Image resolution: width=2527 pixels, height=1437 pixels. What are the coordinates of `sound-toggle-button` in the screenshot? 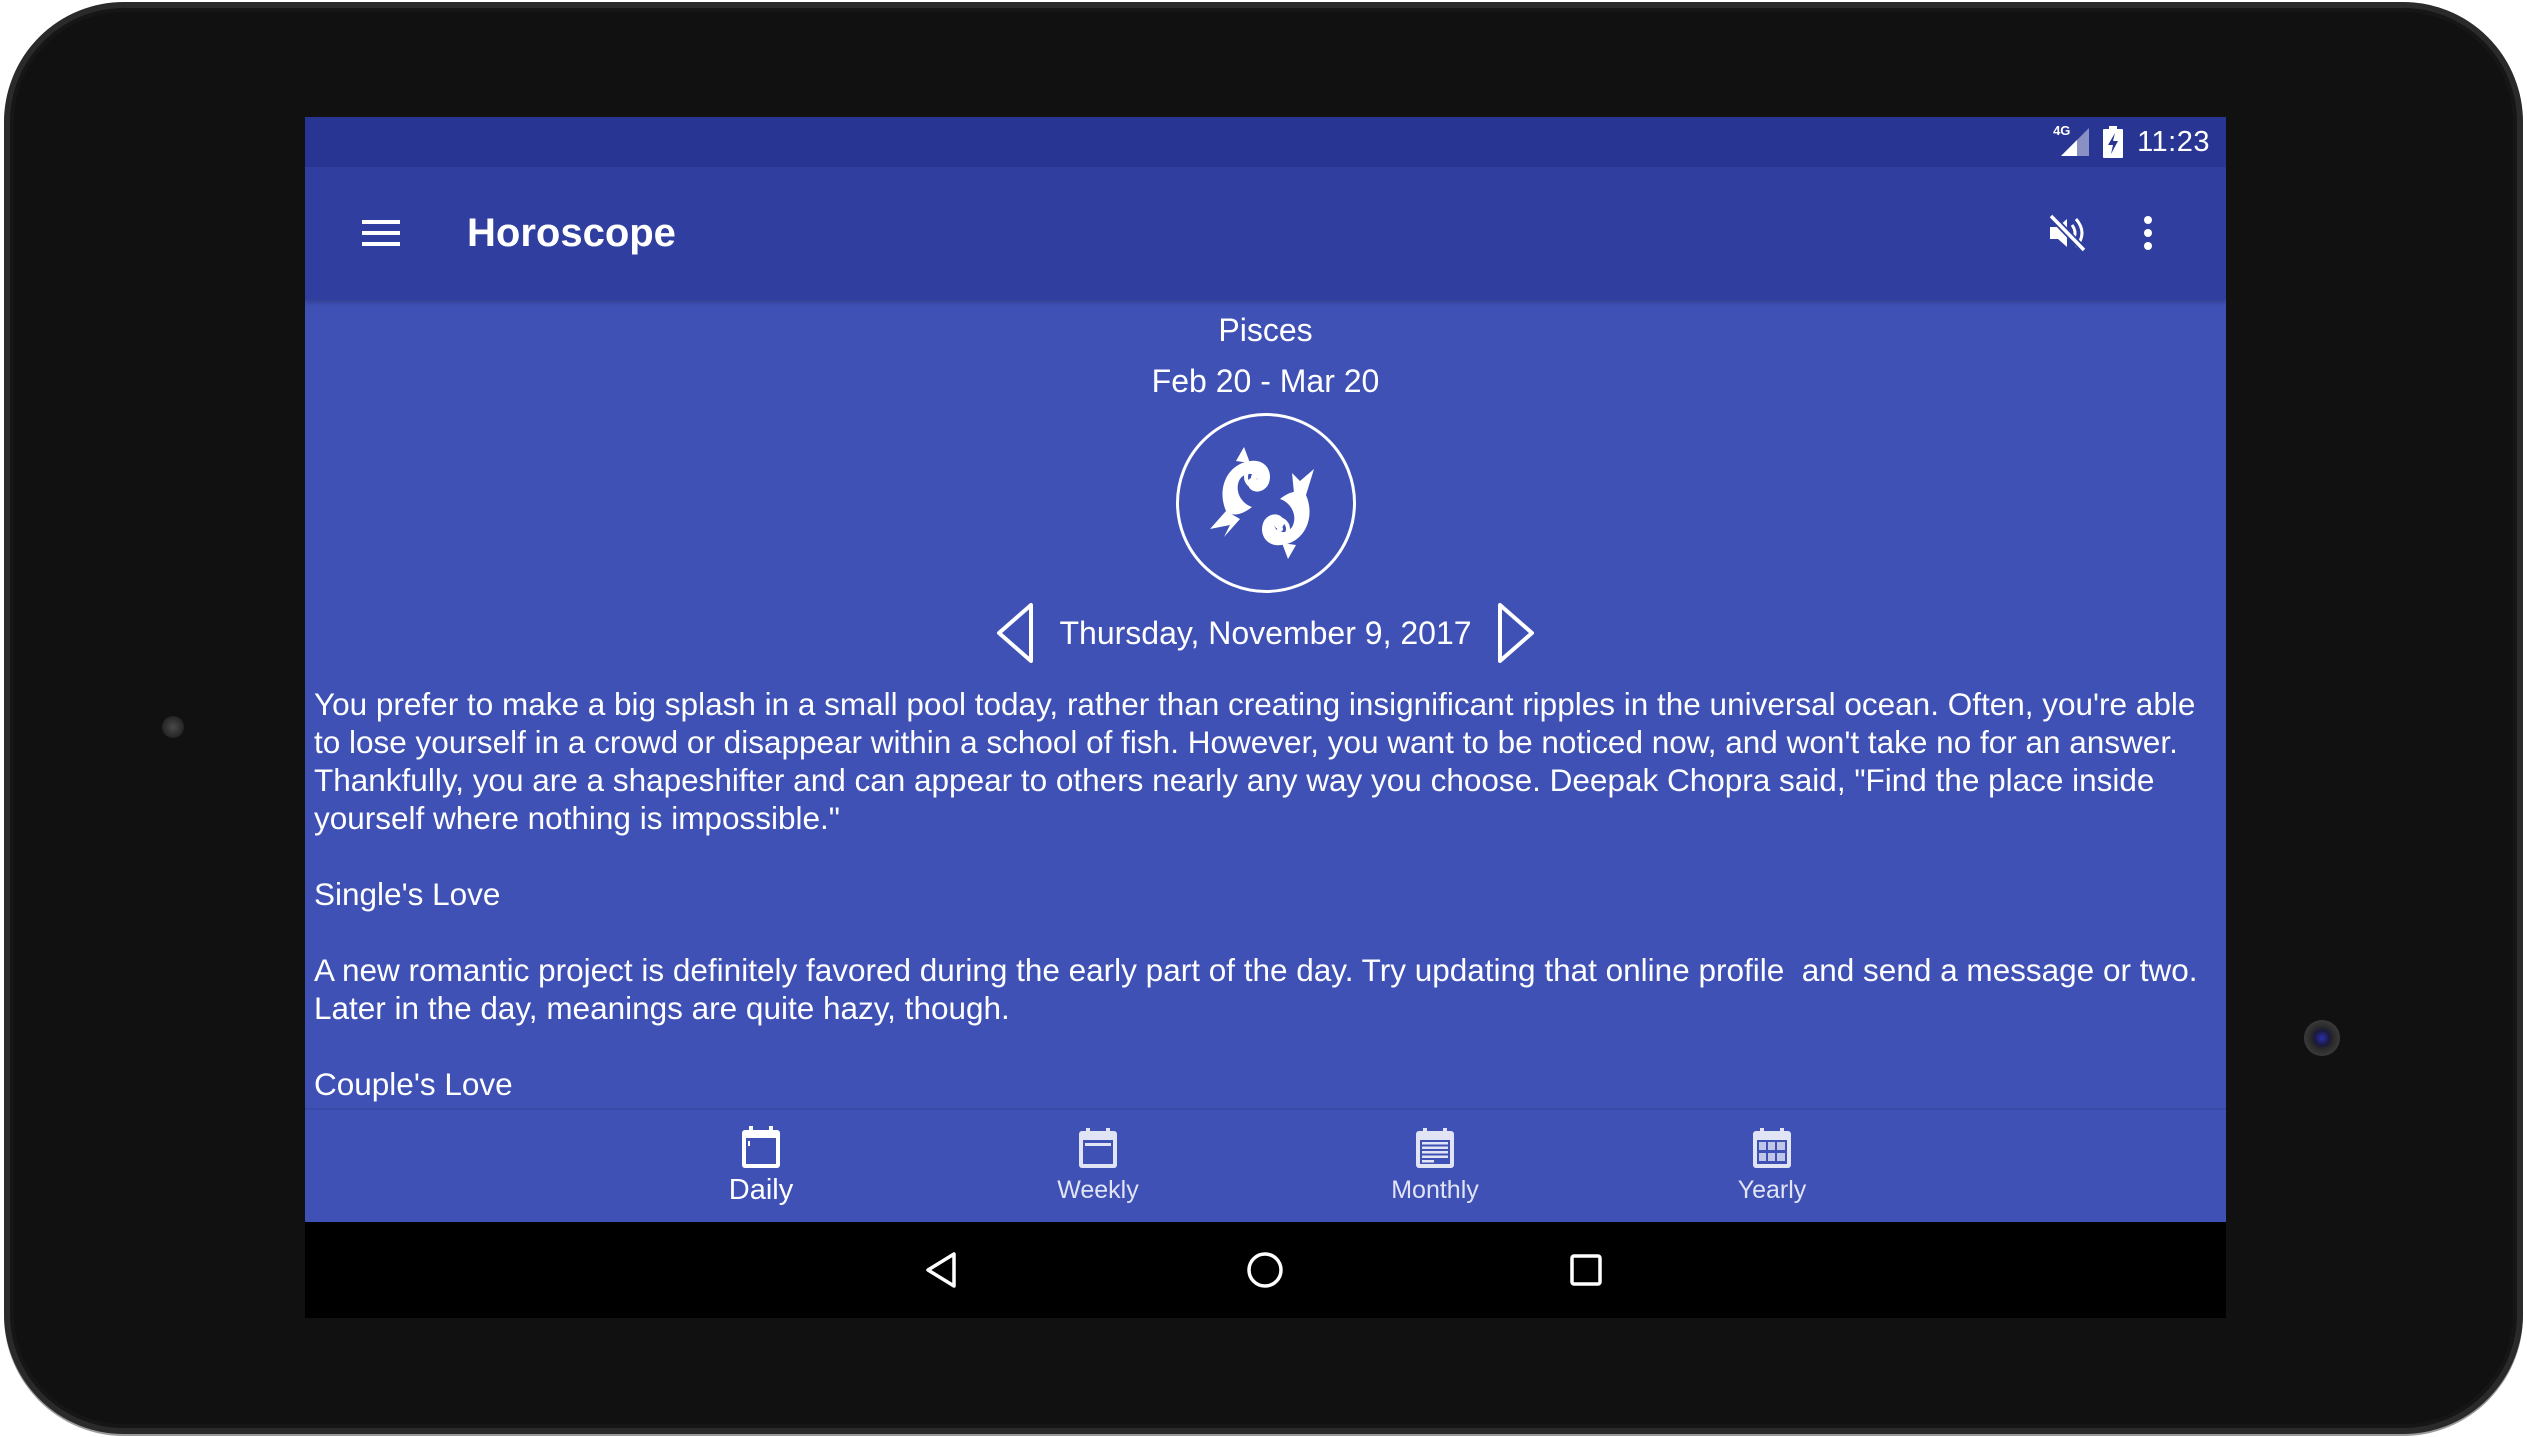 It's located at (2068, 233).